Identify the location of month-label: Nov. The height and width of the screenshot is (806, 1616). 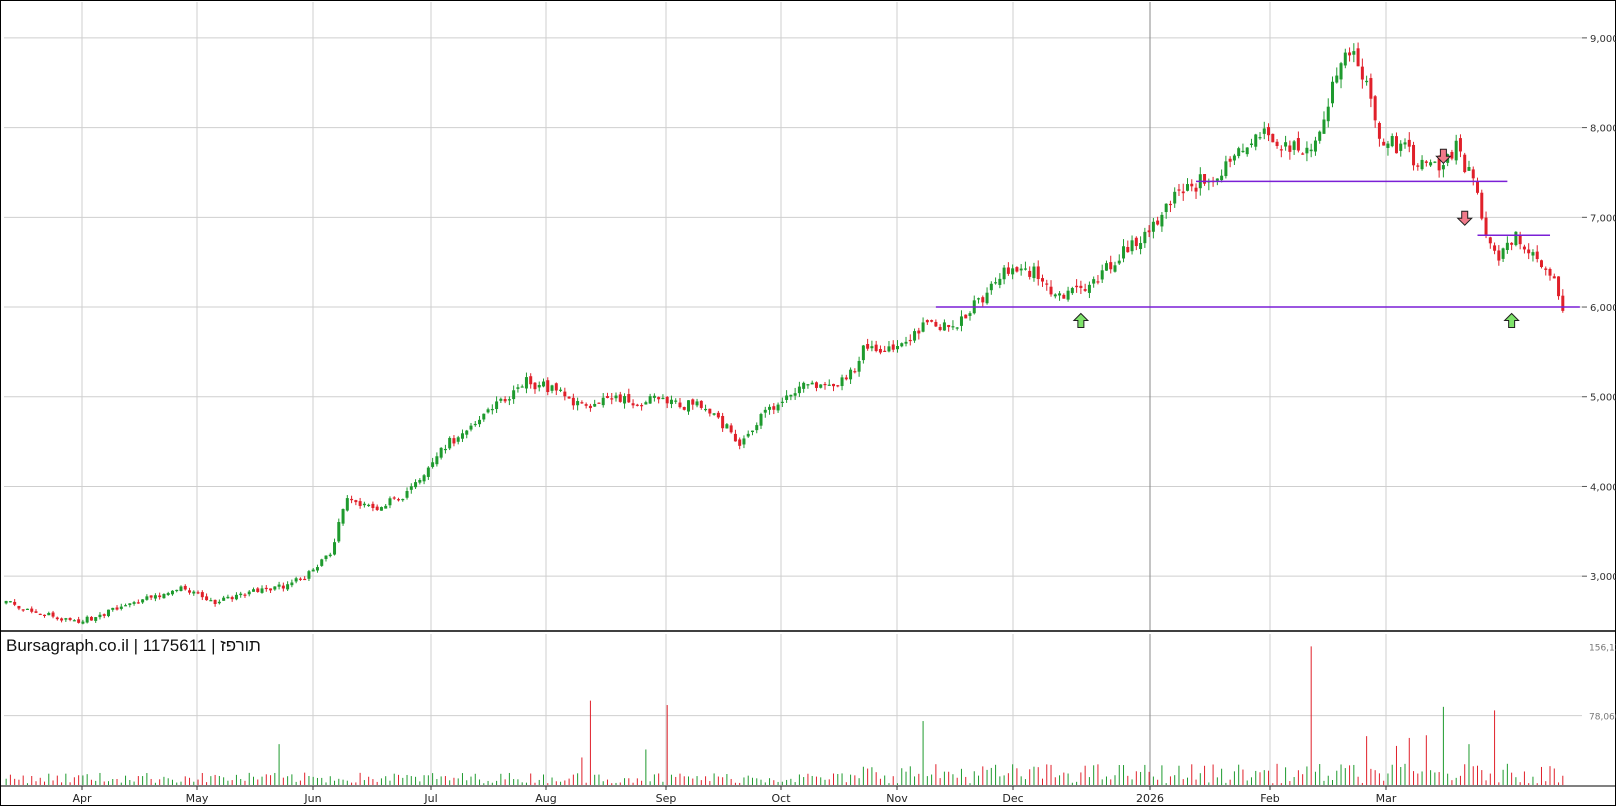
(897, 798).